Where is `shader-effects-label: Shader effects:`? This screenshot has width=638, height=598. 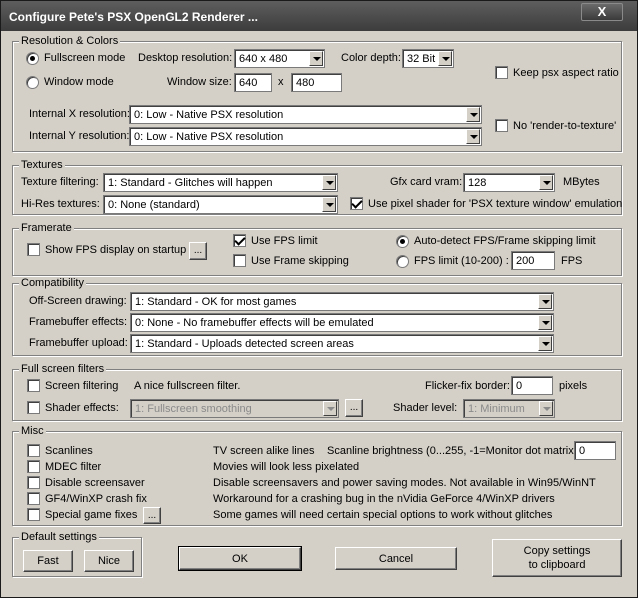 shader-effects-label: Shader effects: is located at coordinates (82, 408).